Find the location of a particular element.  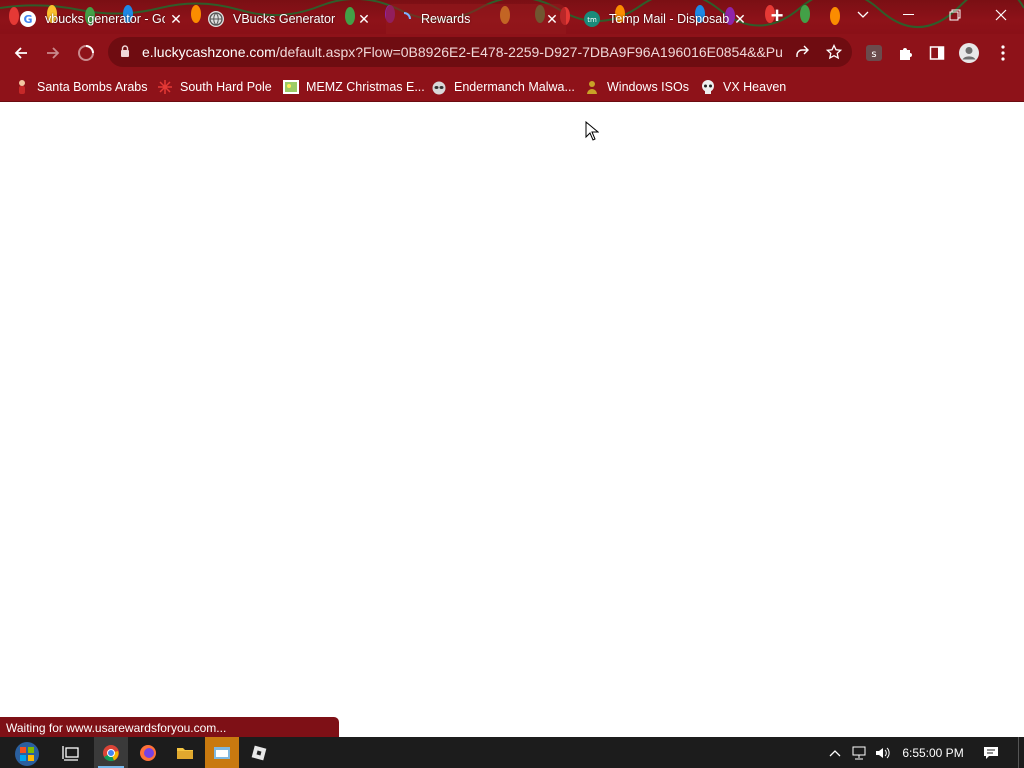

bookmark-label: VX Heaven is located at coordinates (755, 87).